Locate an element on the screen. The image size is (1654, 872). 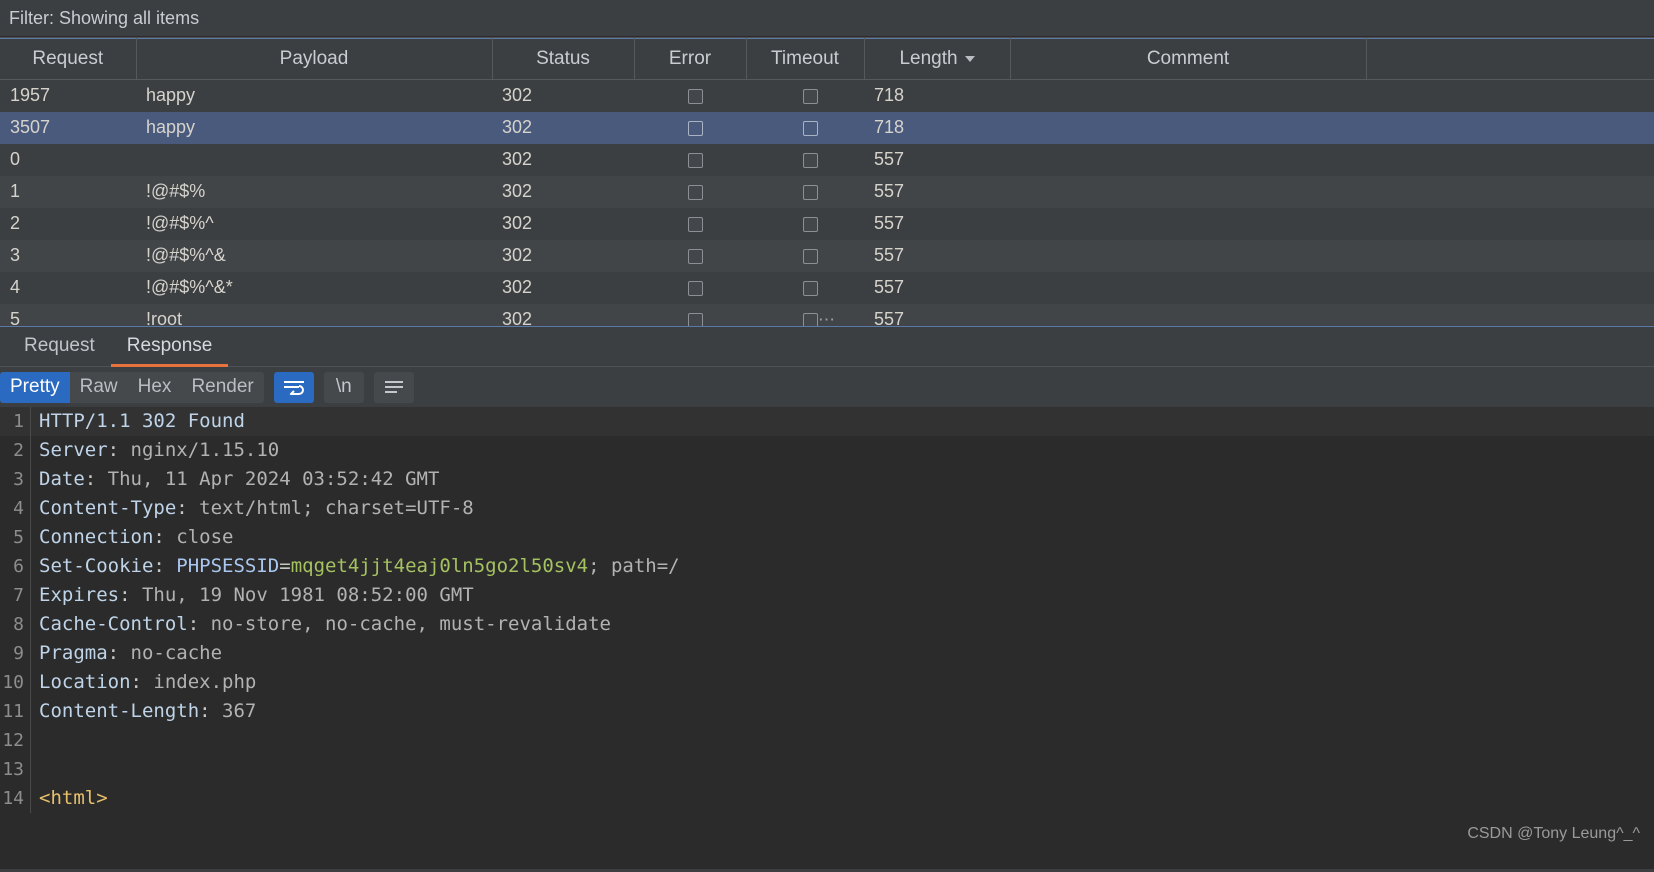
code-token: Thu, 11 Apr 2024 03:52:42 GMT is located at coordinates (273, 479).